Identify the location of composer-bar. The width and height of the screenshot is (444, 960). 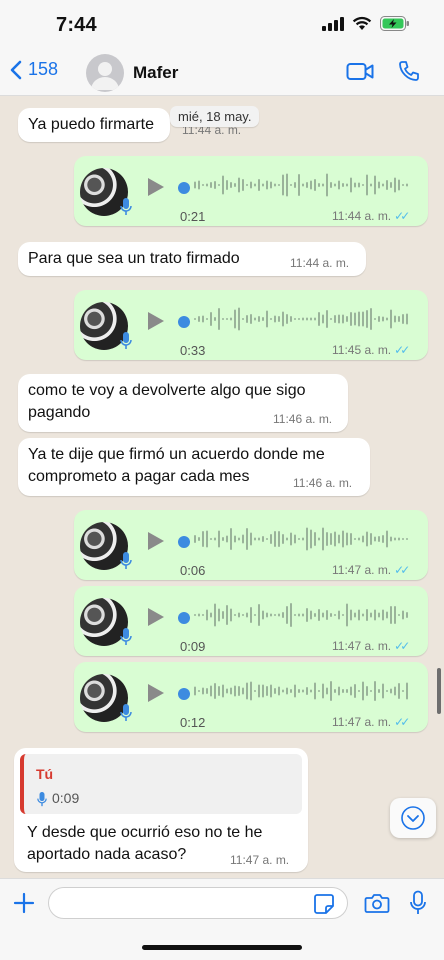
(222, 919).